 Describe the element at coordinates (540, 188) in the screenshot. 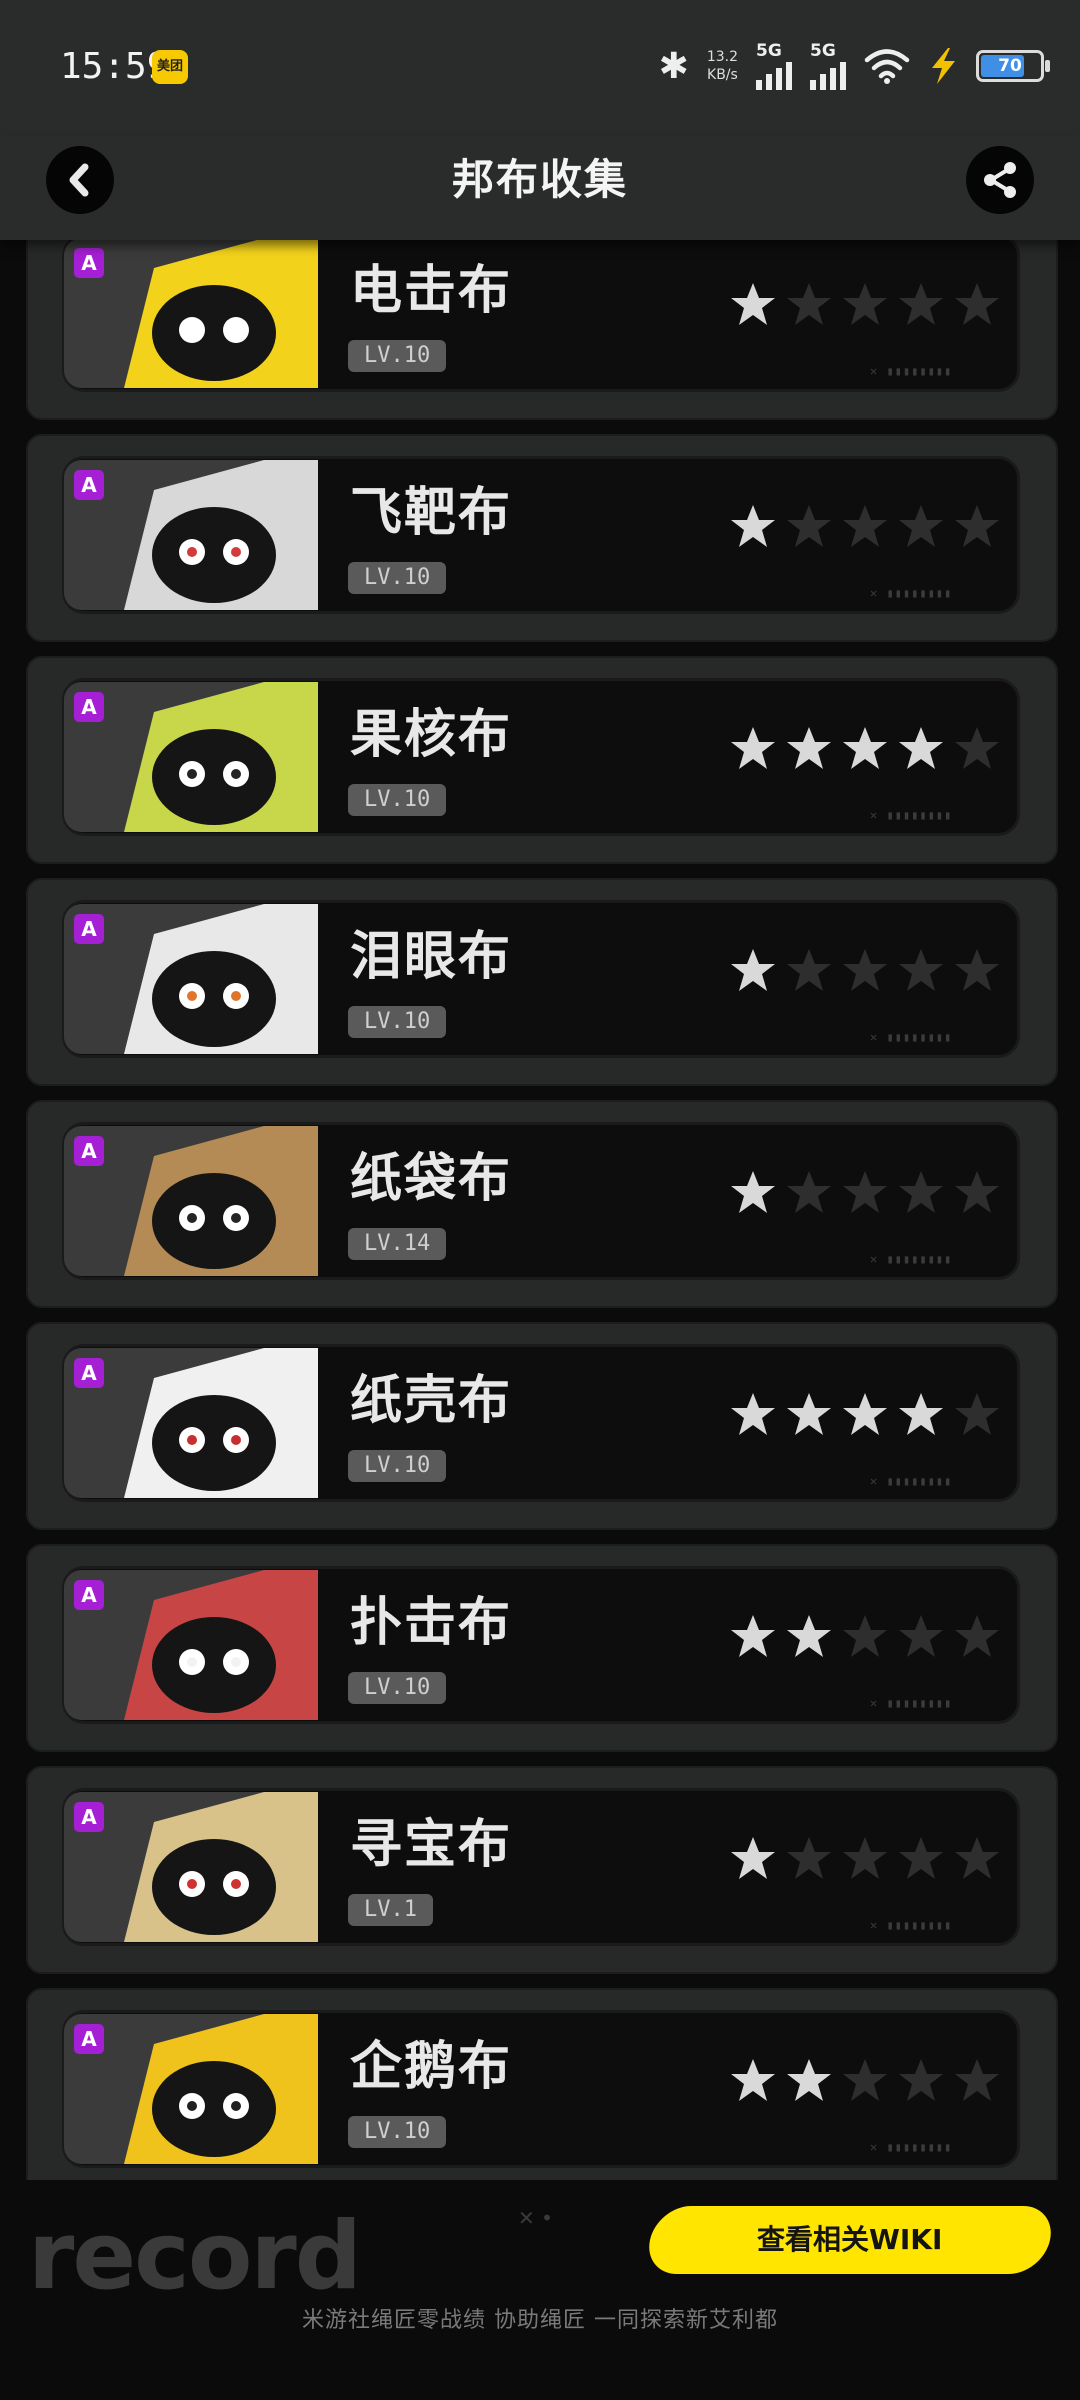

I see `top-app-bar: 邦布收集` at that location.